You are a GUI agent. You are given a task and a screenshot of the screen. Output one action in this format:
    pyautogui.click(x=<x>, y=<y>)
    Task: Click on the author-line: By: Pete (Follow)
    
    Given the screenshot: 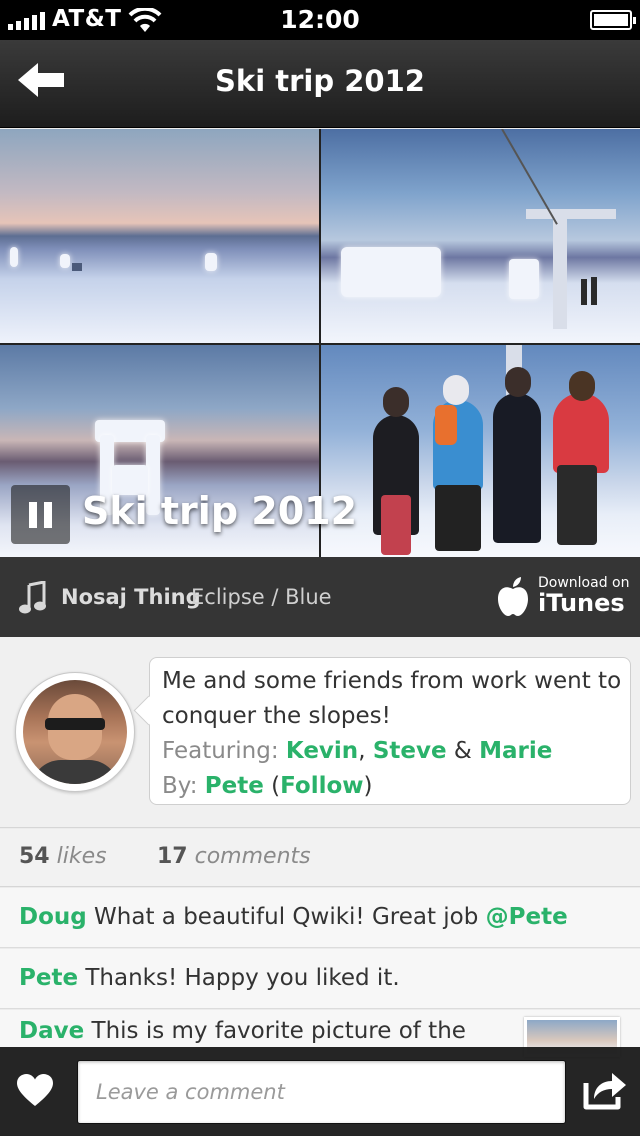 What is the action you would take?
    pyautogui.click(x=267, y=786)
    